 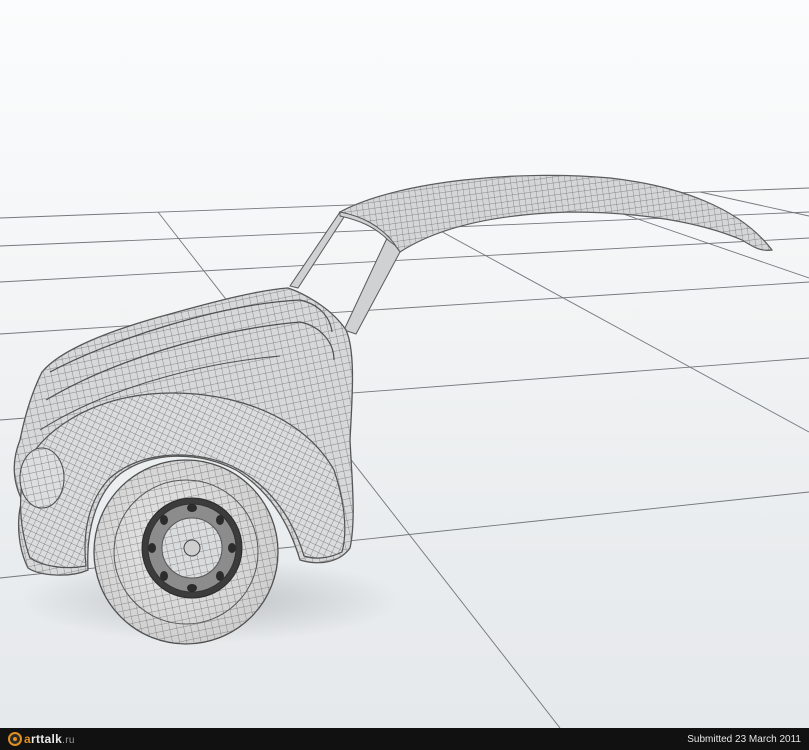 I want to click on front-wheel, so click(x=186, y=552).